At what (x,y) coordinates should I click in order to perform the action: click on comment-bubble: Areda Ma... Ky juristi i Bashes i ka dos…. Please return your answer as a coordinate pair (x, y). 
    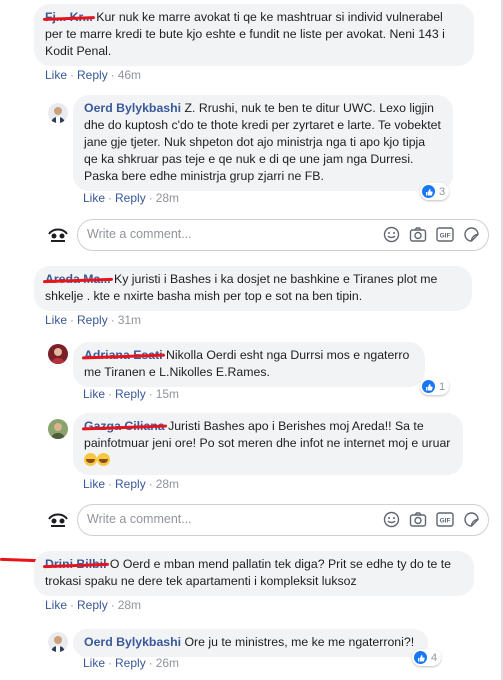
    Looking at the image, I should click on (253, 288).